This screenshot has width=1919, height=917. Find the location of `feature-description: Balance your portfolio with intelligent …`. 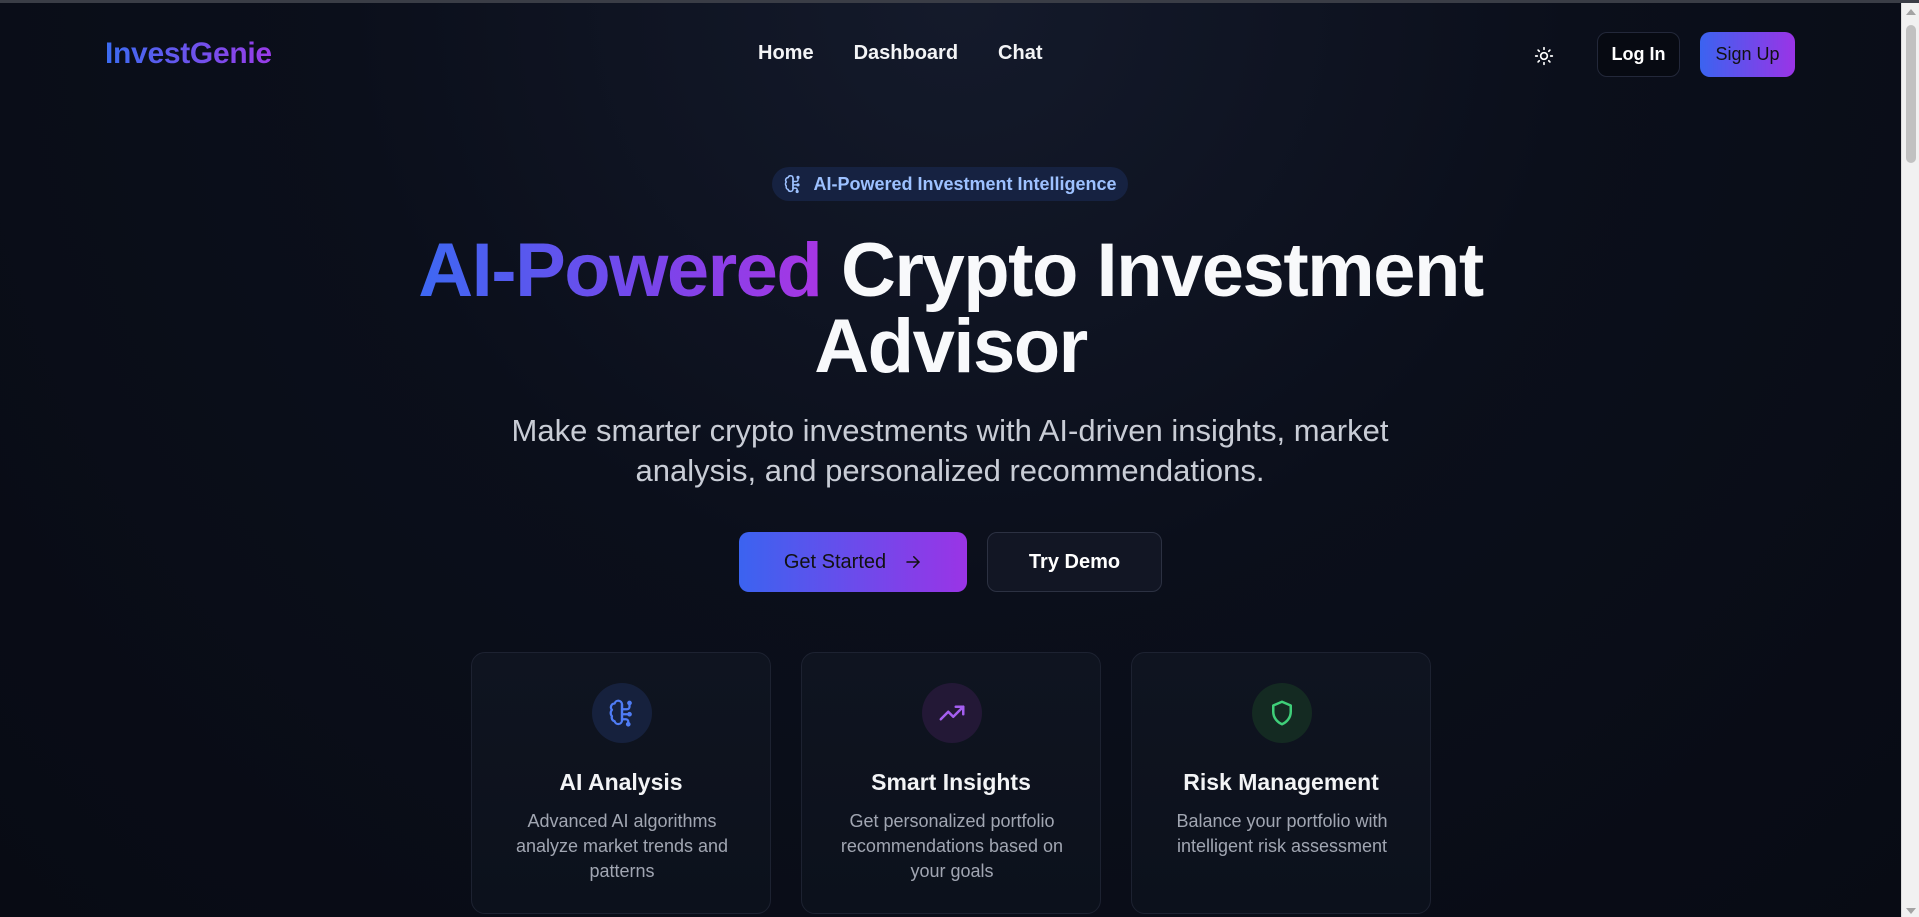

feature-description: Balance your portfolio with intelligent … is located at coordinates (1282, 833).